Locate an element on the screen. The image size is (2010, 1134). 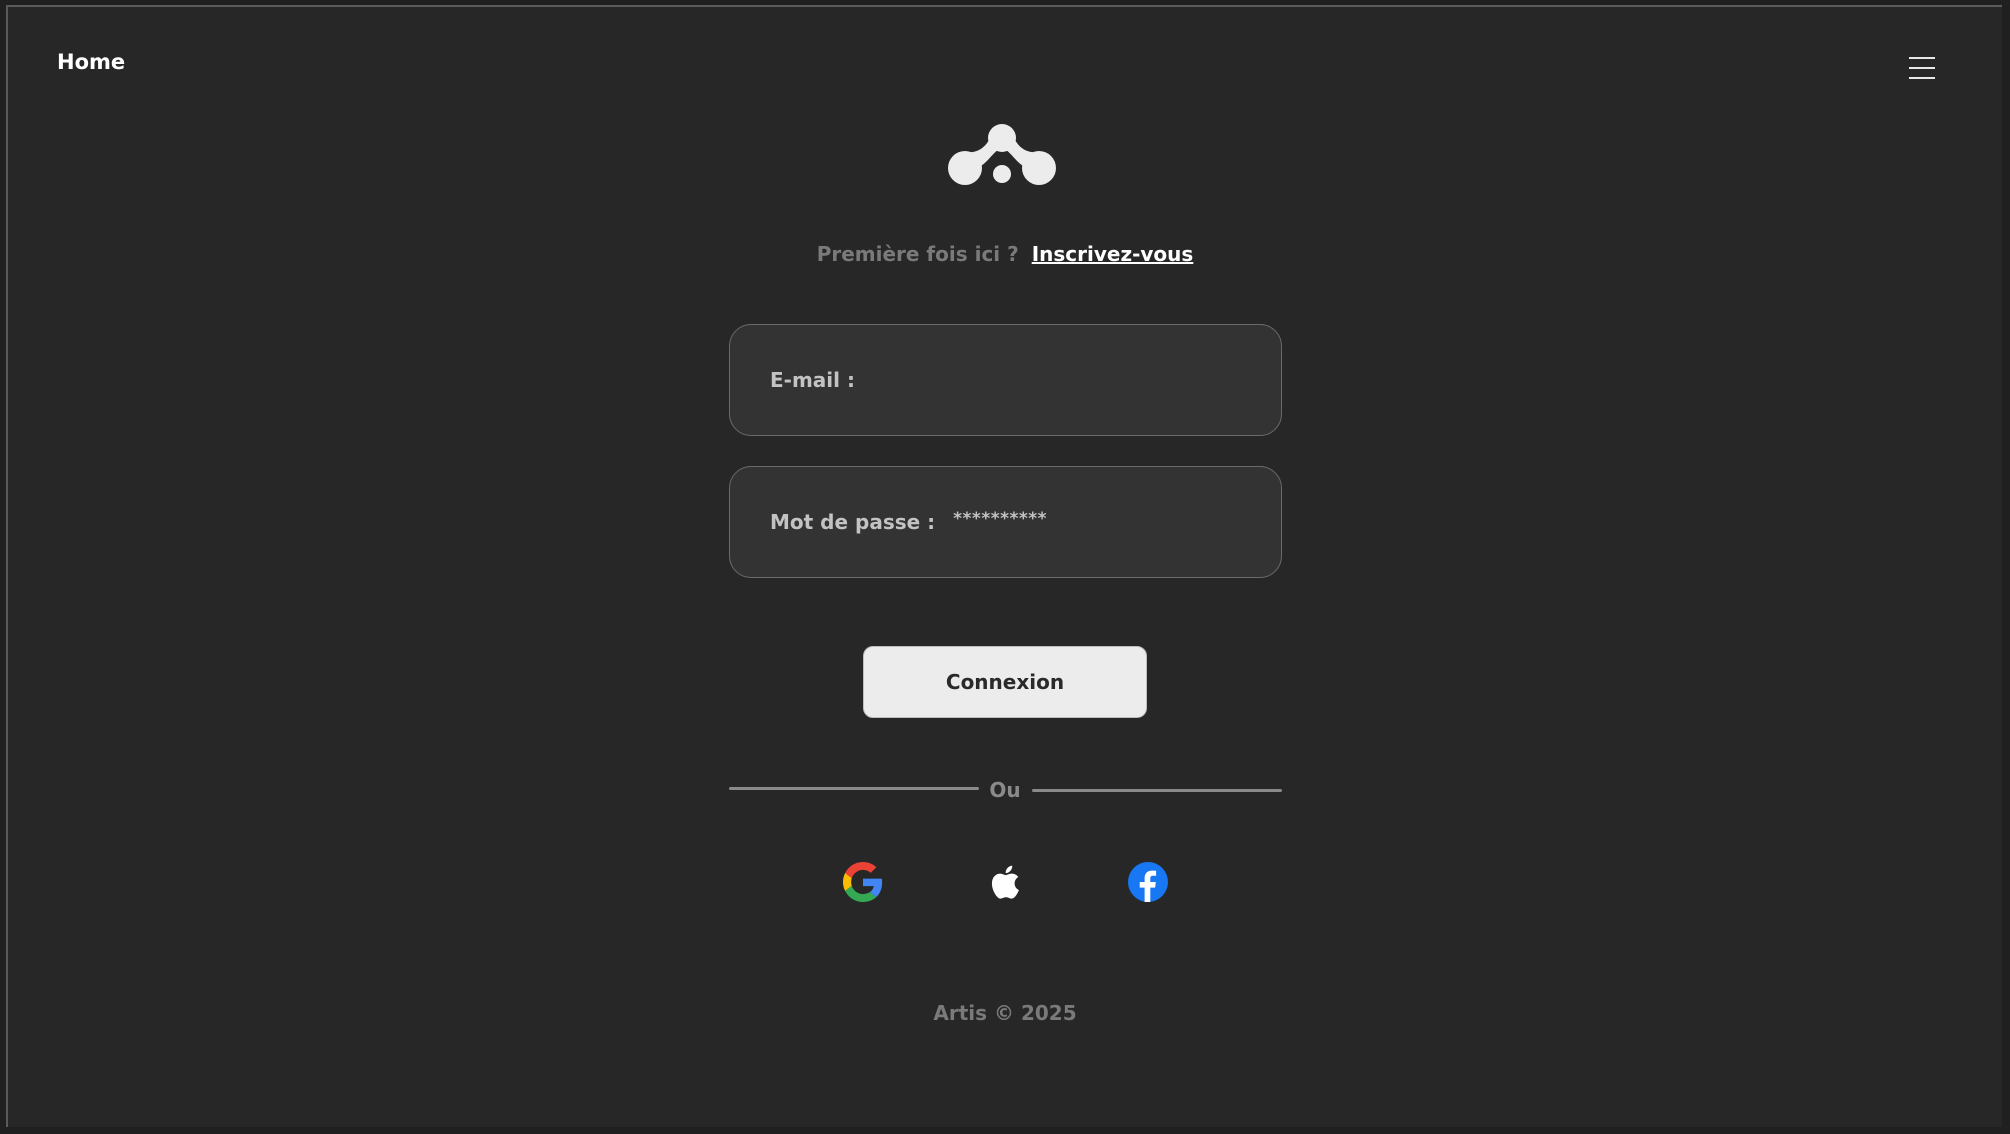
menu-button is located at coordinates (1922, 65).